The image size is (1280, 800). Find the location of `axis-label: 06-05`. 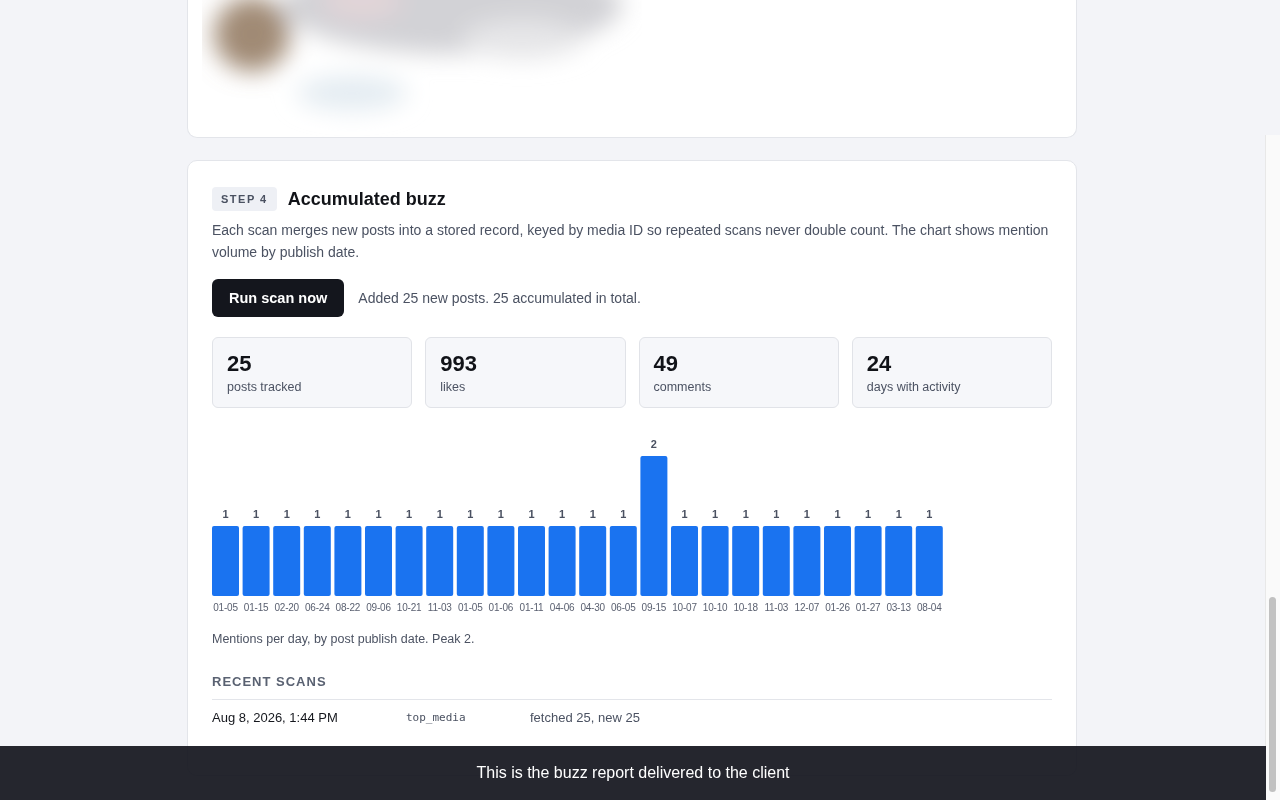

axis-label: 06-05 is located at coordinates (623, 607).